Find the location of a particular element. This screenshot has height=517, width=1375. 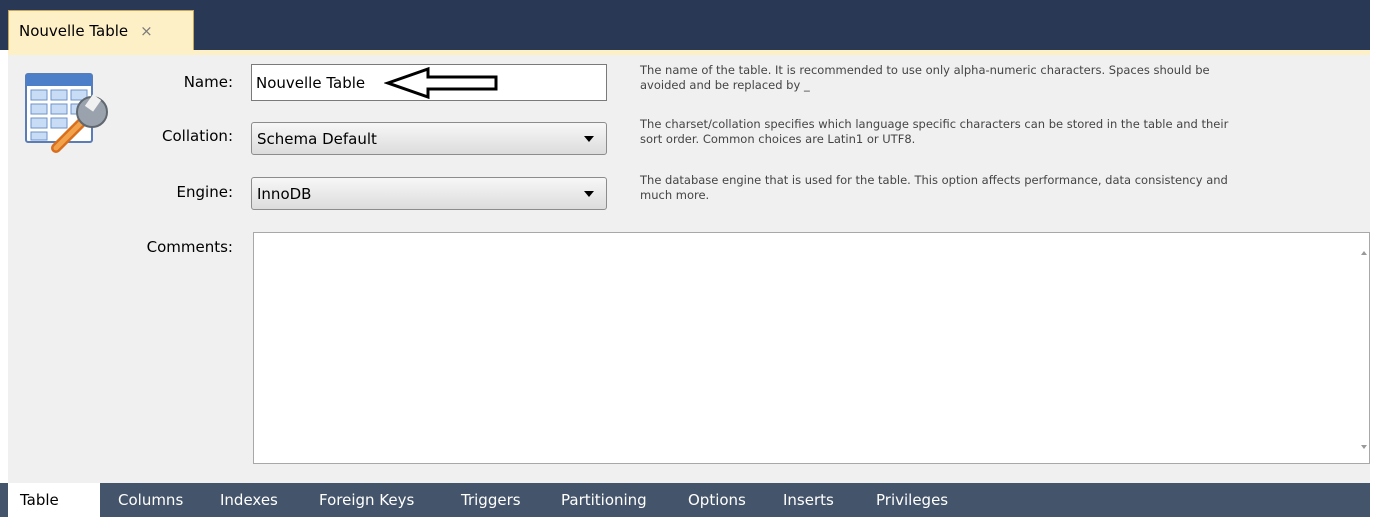

name-value: Nouvelle Table is located at coordinates (311, 82).